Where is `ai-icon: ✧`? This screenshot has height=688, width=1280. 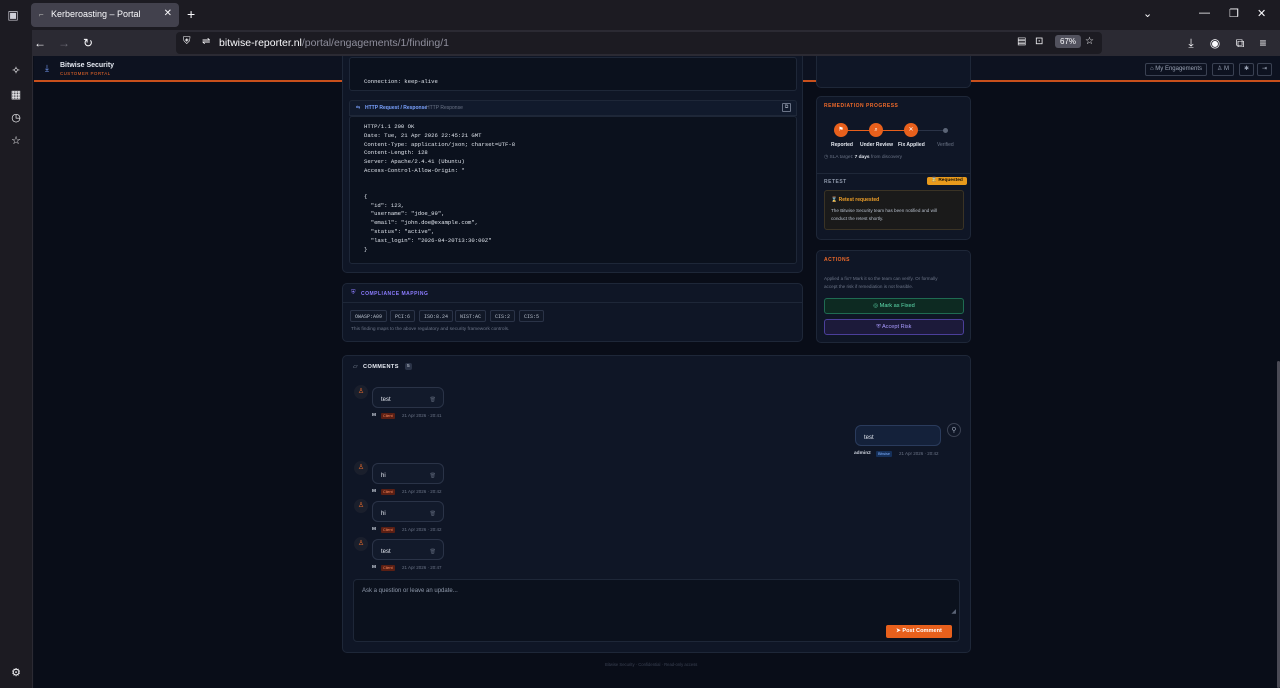
ai-icon: ✧ is located at coordinates (16, 71).